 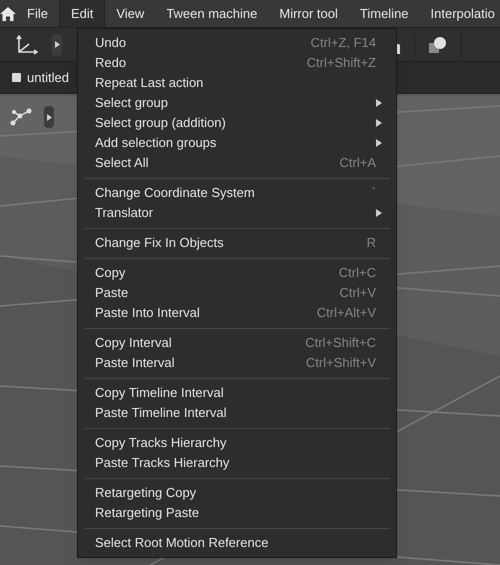 What do you see at coordinates (308, 13) in the screenshot?
I see `menu-bar-item: Mirror tool` at bounding box center [308, 13].